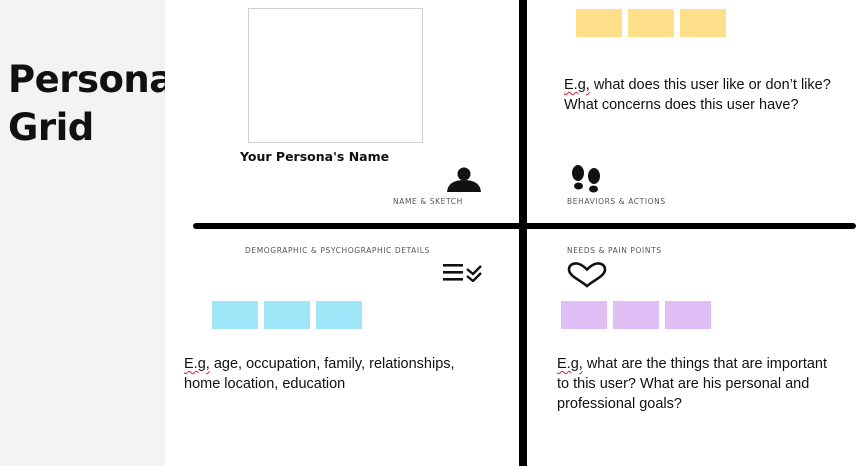 This screenshot has height=466, width=861. Describe the element at coordinates (705, 364) in the screenshot. I see `text-line: what are the things that are important` at that location.